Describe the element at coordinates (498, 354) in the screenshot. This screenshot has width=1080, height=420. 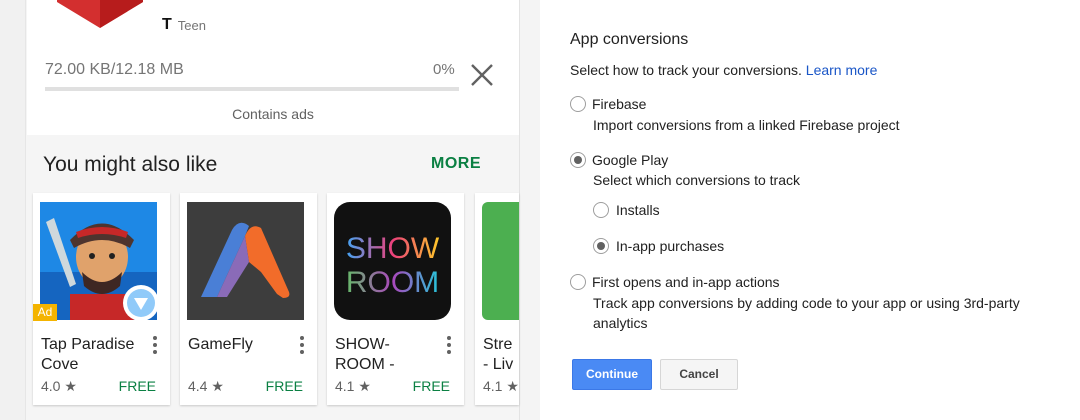
I see `app-name: Stre - Liv` at that location.